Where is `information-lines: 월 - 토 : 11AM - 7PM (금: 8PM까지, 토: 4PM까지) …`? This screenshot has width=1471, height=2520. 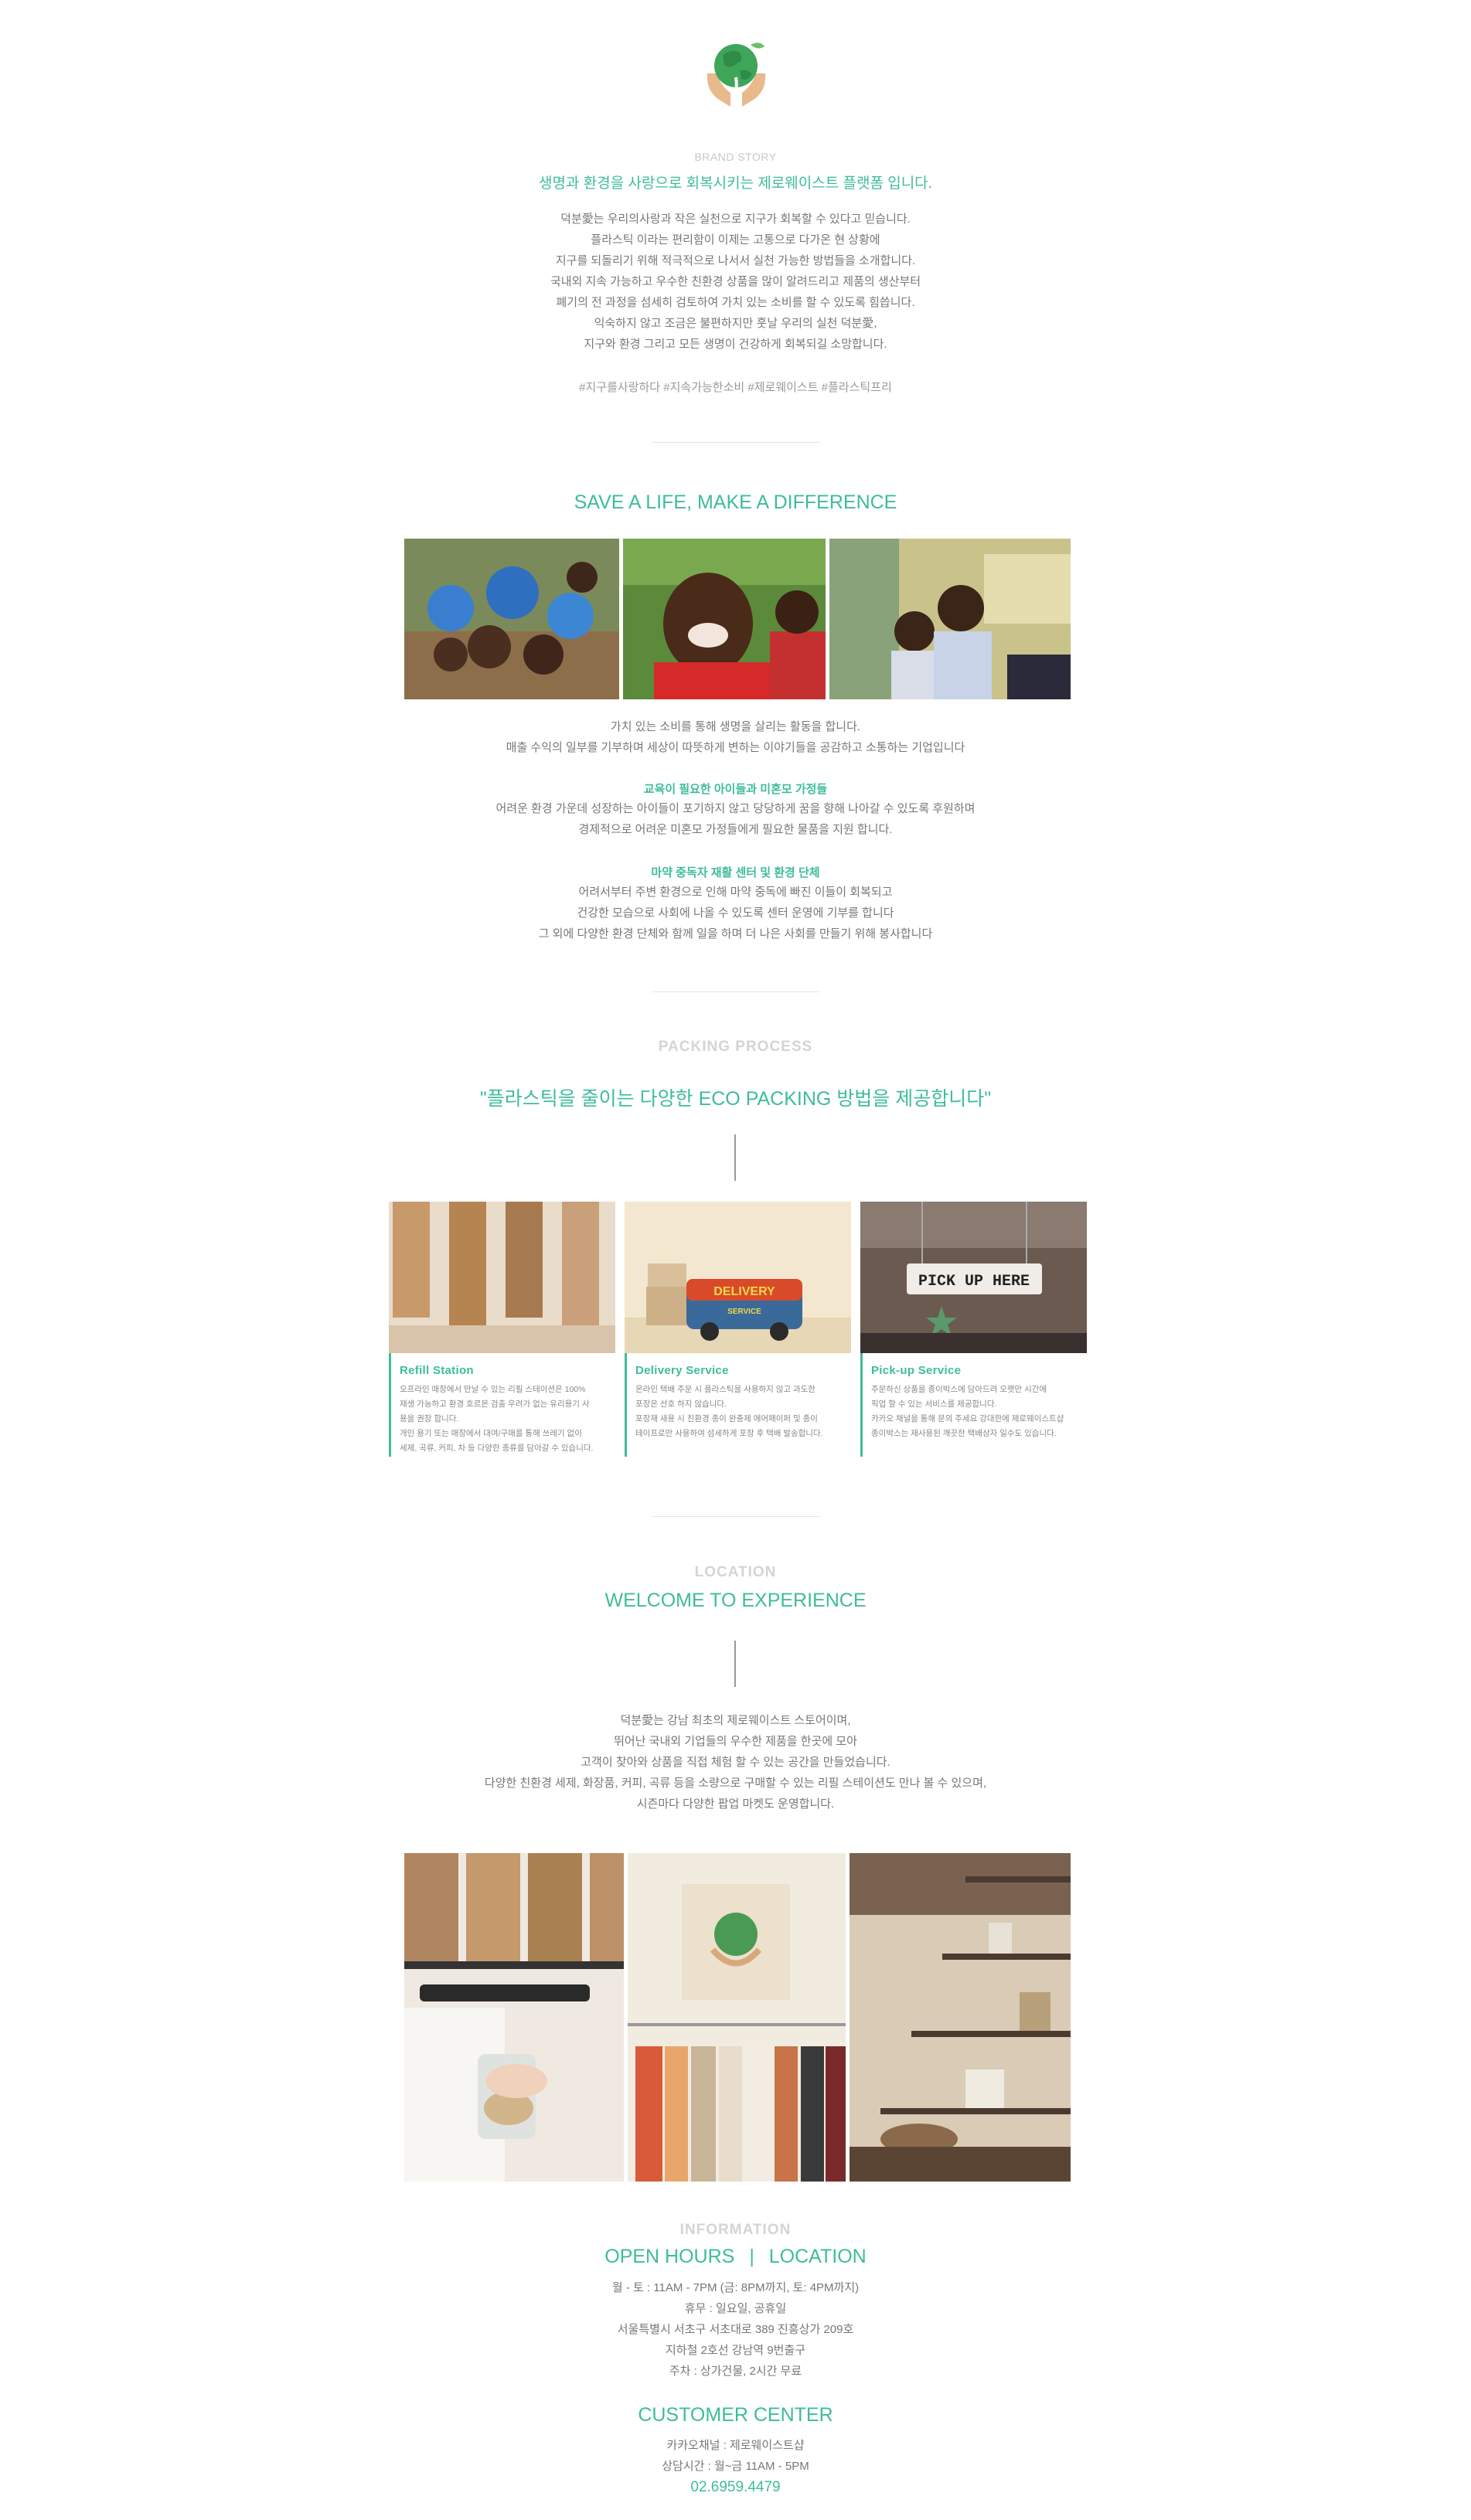
information-lines: 월 - 토 : 11AM - 7PM (금: 8PM까지, 토: 4PM까지) … is located at coordinates (735, 2329).